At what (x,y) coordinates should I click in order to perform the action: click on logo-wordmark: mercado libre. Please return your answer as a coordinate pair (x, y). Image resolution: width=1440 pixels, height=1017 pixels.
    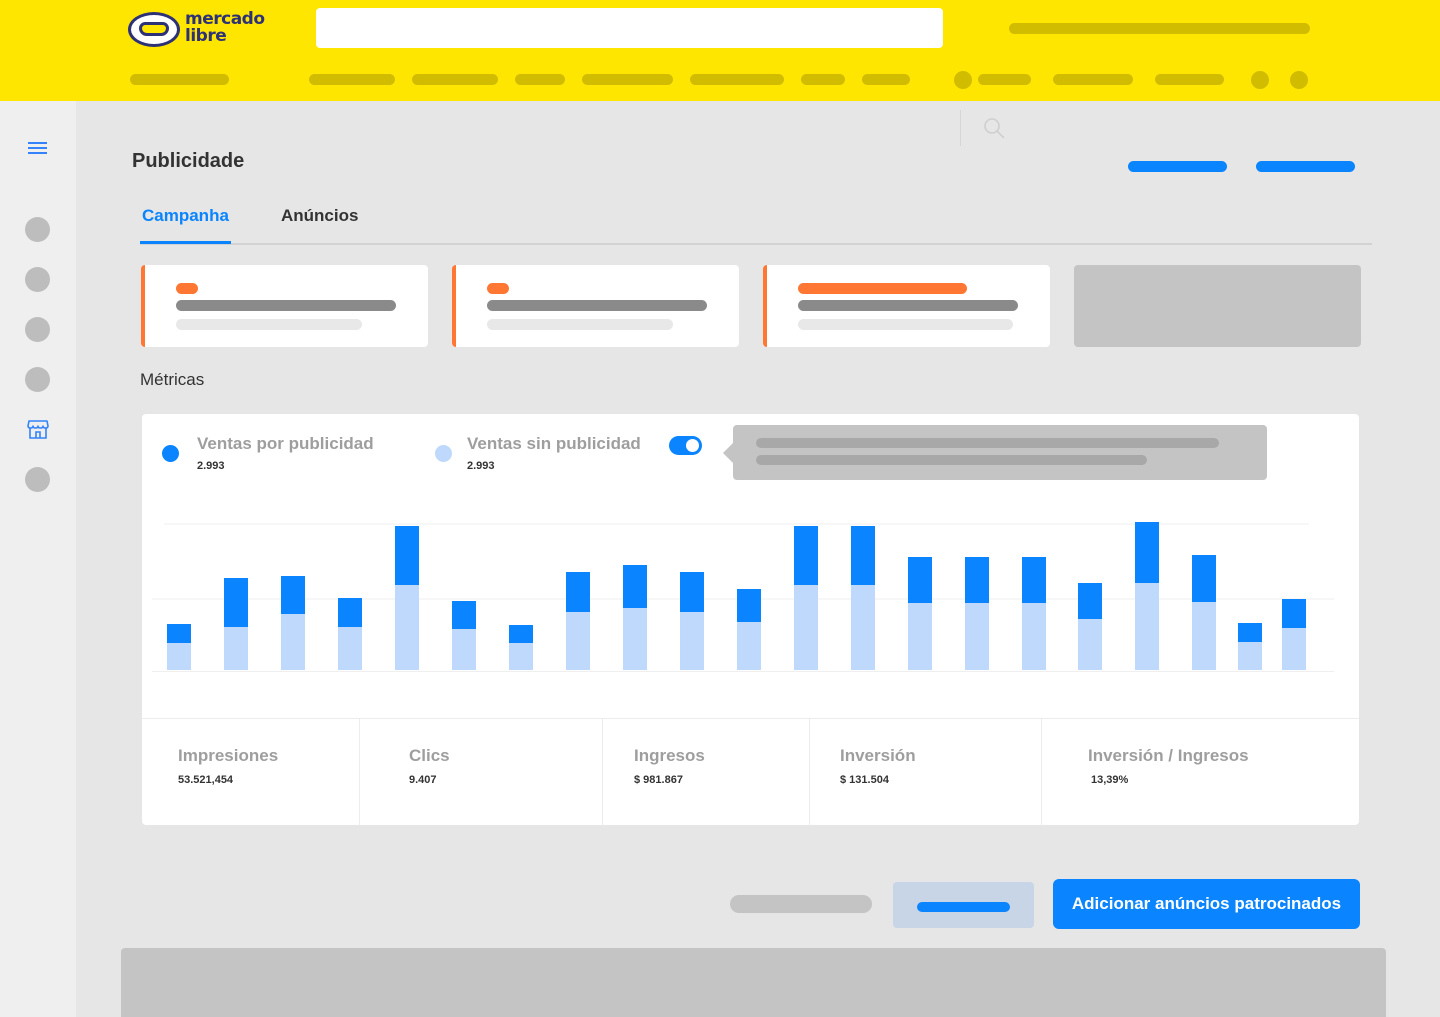
    Looking at the image, I should click on (225, 28).